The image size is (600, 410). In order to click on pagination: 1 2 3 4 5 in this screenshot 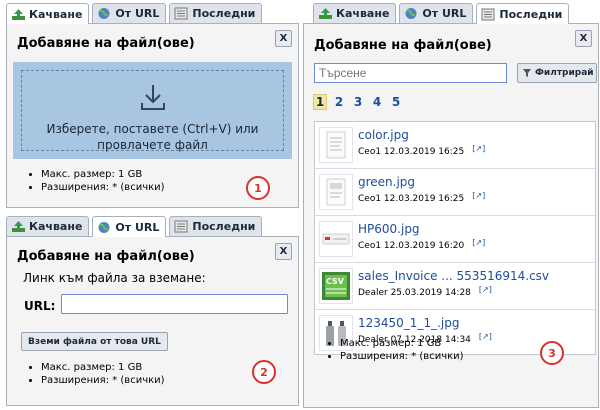, I will do `click(360, 102)`.